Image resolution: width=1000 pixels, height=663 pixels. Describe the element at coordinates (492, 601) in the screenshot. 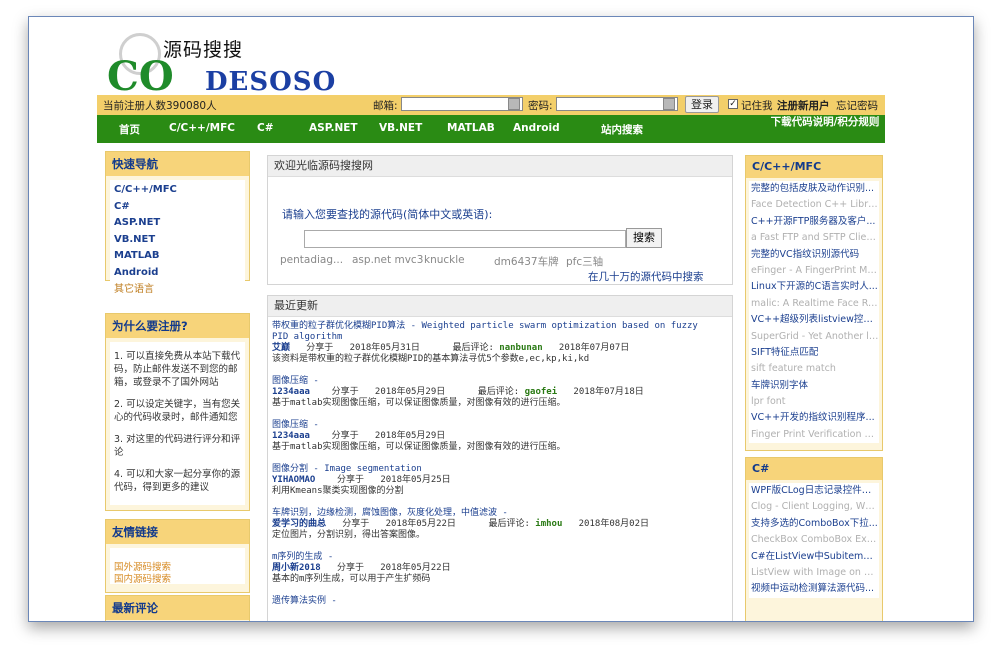

I see `item-title-link: 遗传算法实例 -` at that location.